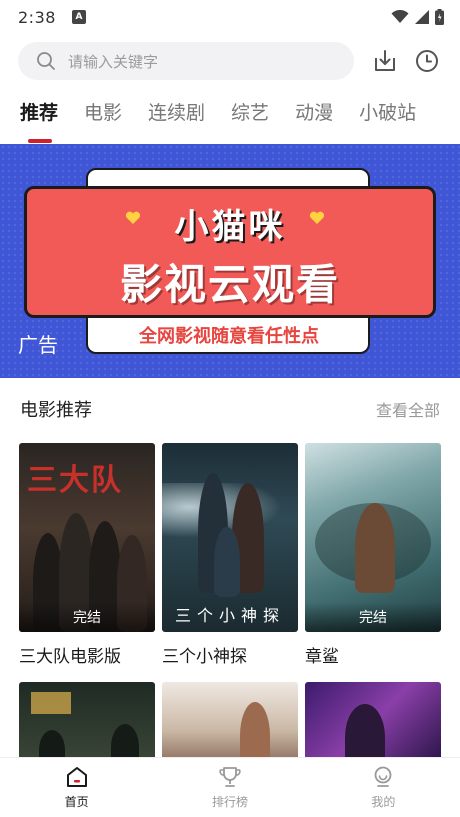  What do you see at coordinates (385, 61) in the screenshot?
I see `download-icon` at bounding box center [385, 61].